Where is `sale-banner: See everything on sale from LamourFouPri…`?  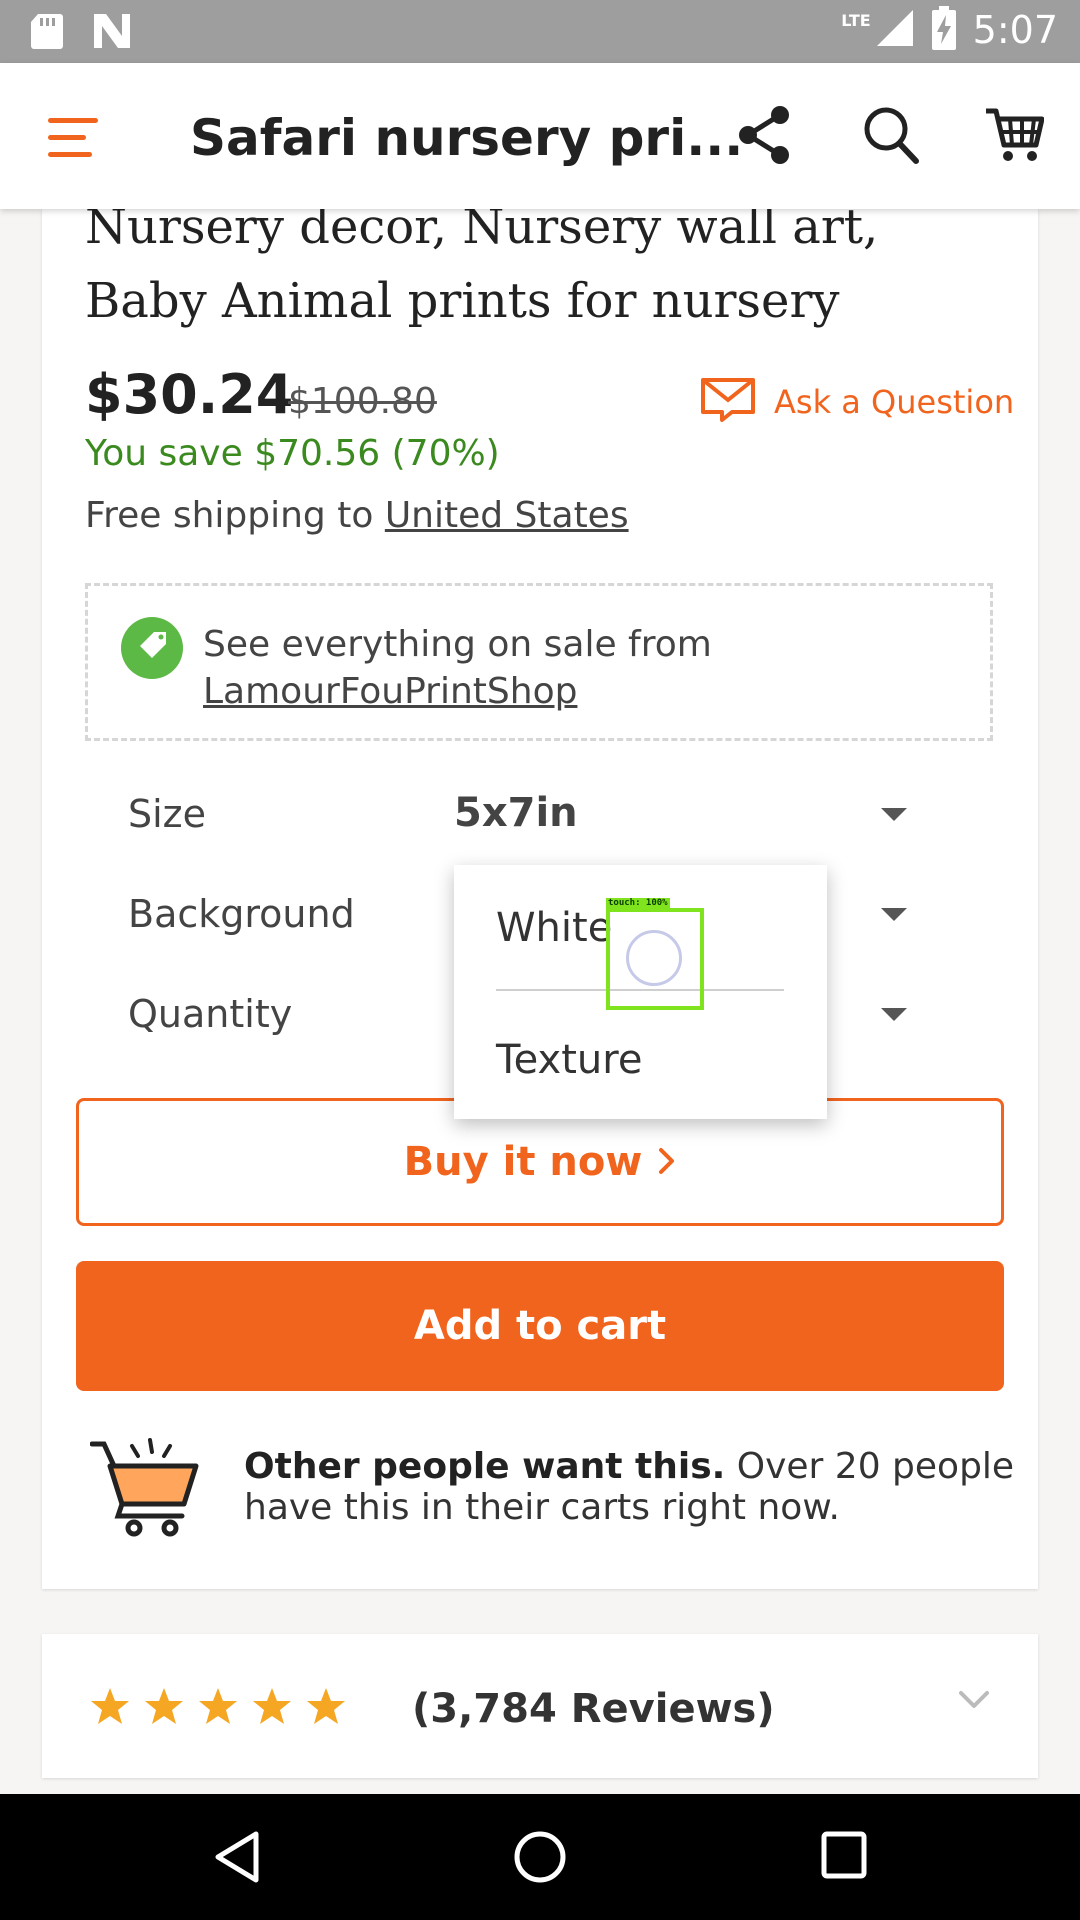 sale-banner: See everything on sale from LamourFouPri… is located at coordinates (539, 662).